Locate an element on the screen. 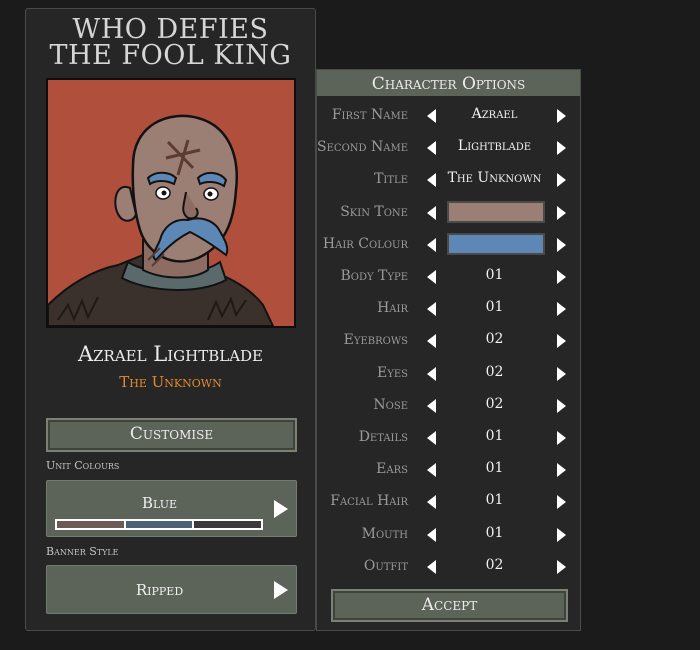 This screenshot has width=700, height=650. unit-colours-selector: Blue is located at coordinates (171, 508).